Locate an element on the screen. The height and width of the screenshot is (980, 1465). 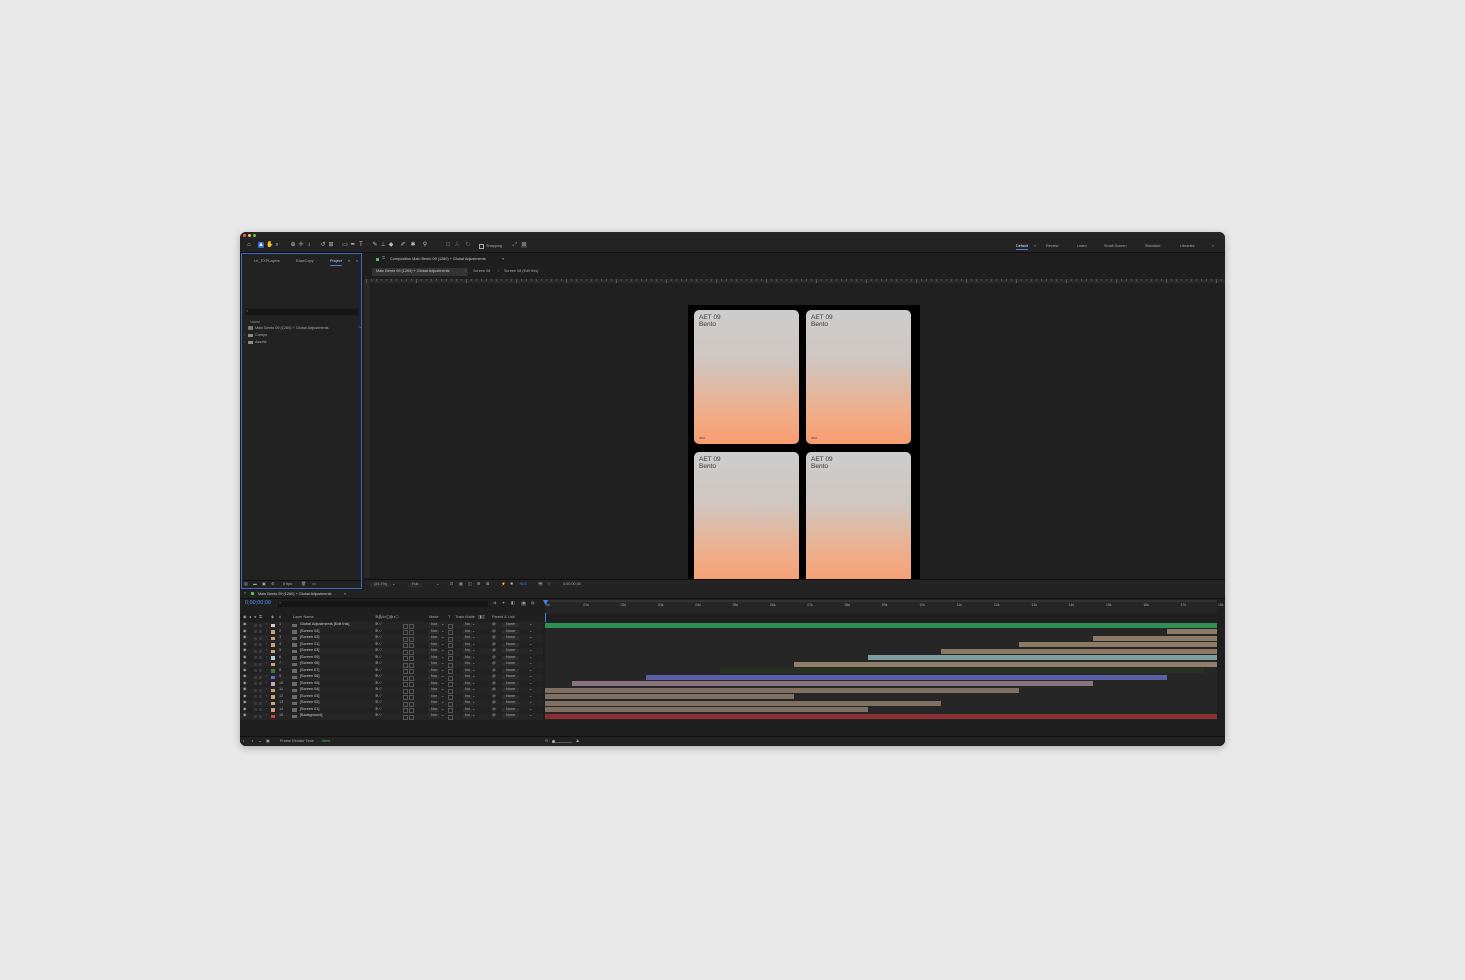
brush-tool-icon: ✎ is located at coordinates (375, 245).